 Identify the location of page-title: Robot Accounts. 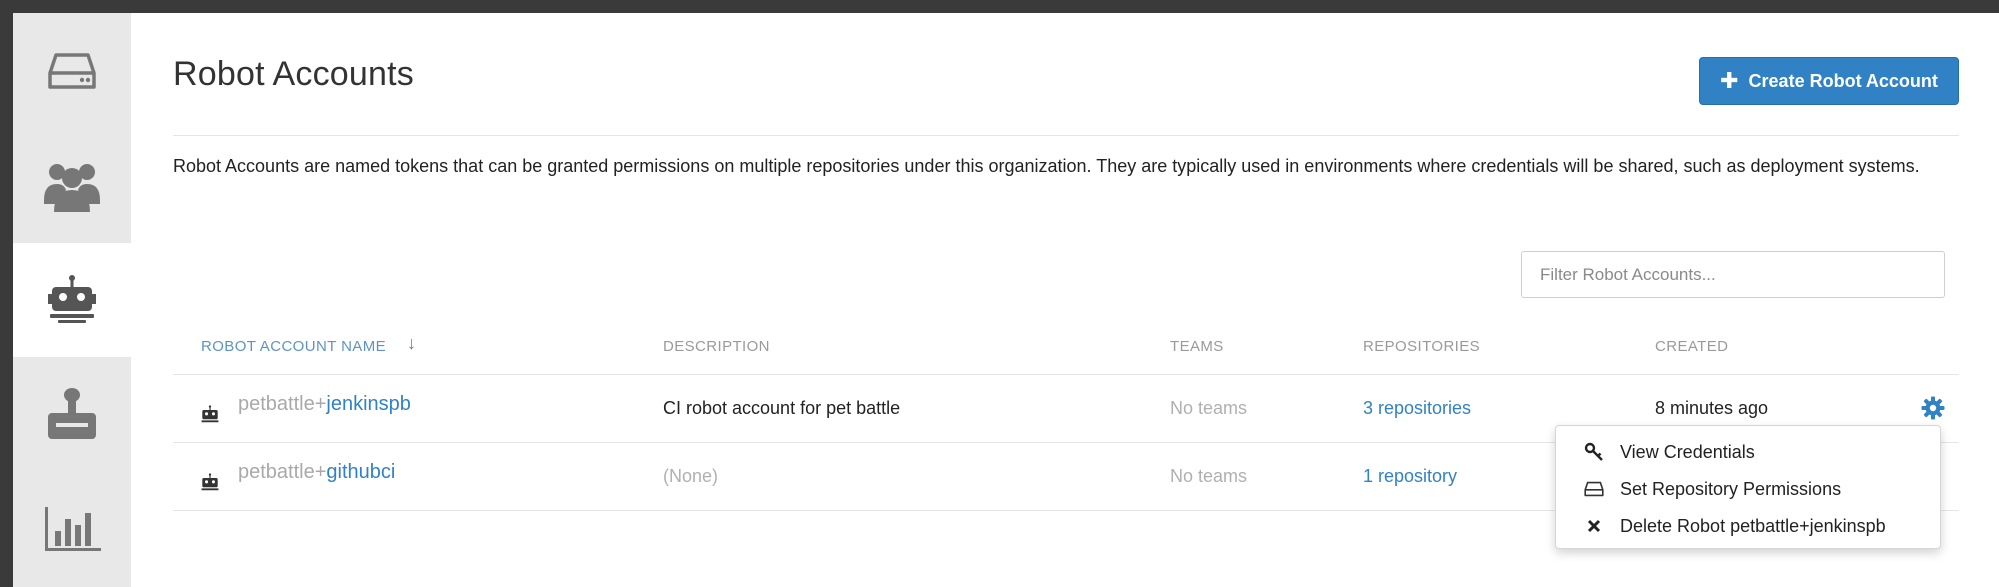
(293, 74).